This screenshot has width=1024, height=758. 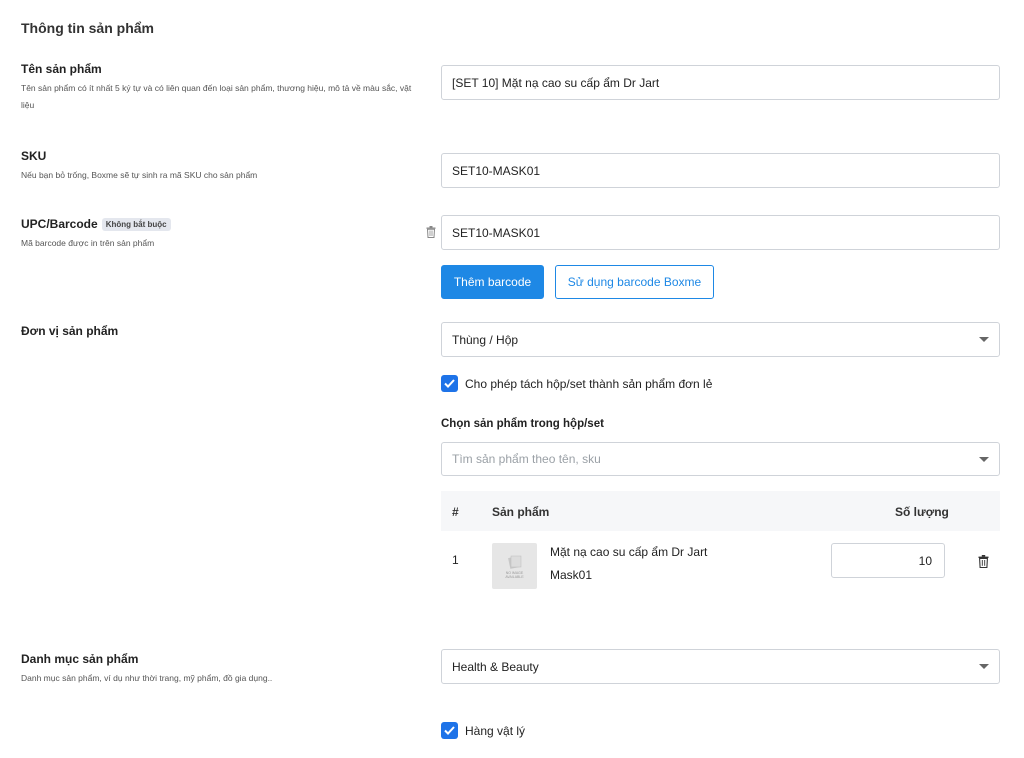 What do you see at coordinates (495, 666) in the screenshot?
I see `category-value: Health & Beauty` at bounding box center [495, 666].